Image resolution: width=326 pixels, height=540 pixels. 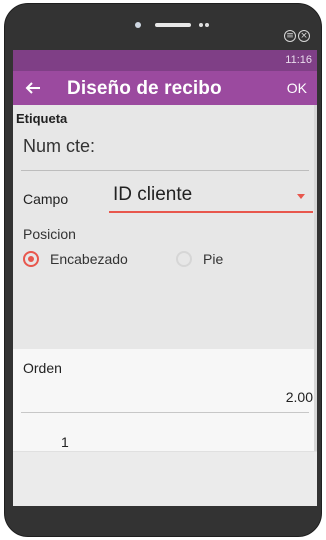 I want to click on etiqueta-label: Etiqueta, so click(x=42, y=118).